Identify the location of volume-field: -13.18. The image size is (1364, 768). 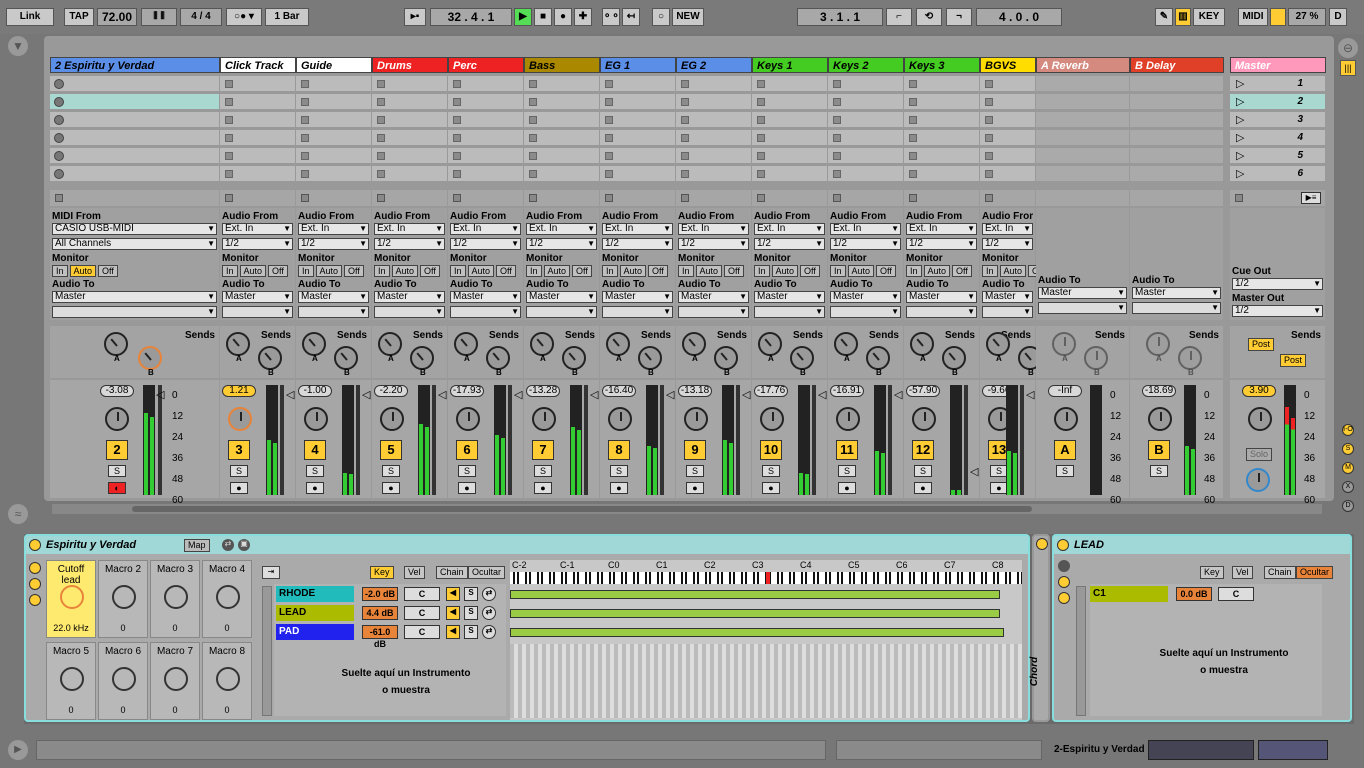
(695, 391).